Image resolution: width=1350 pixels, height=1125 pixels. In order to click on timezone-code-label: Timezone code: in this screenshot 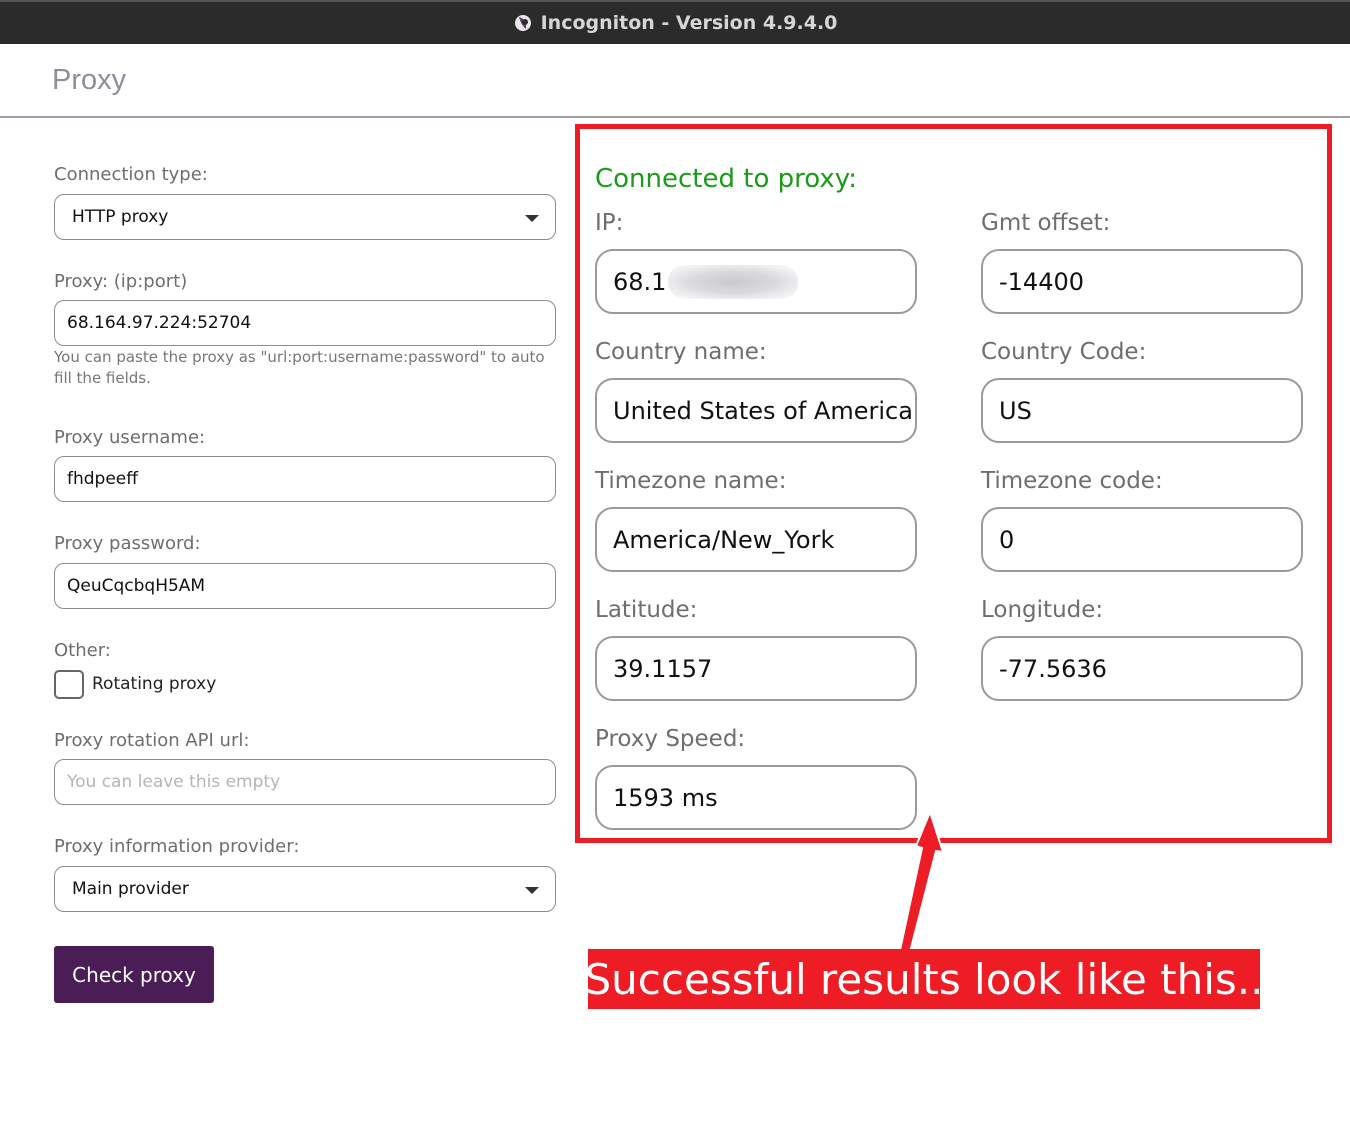, I will do `click(1072, 481)`.